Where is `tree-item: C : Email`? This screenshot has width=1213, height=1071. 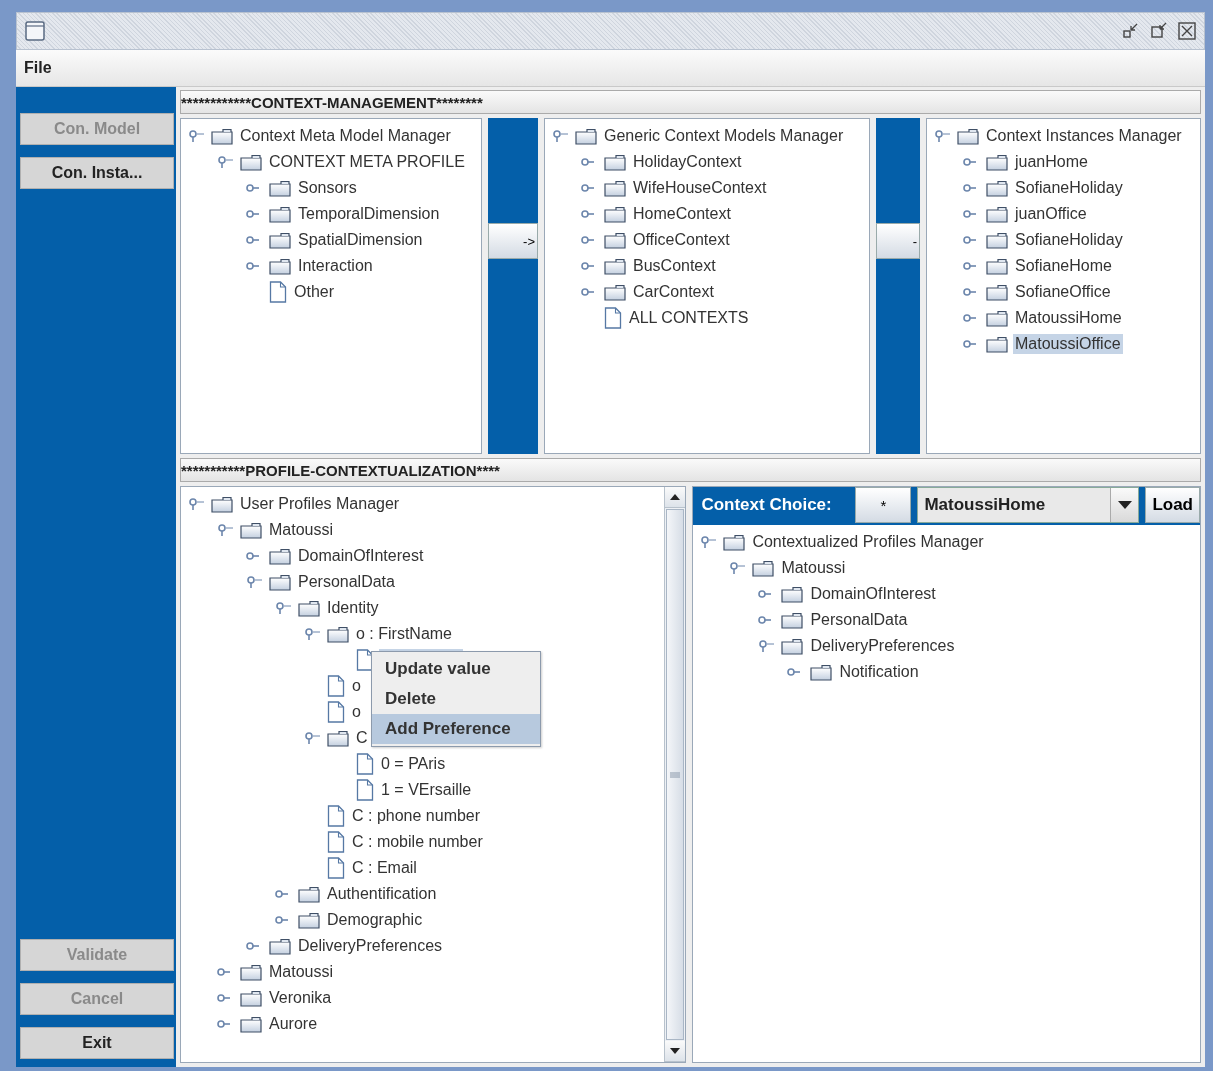
tree-item: C : Email is located at coordinates (384, 868).